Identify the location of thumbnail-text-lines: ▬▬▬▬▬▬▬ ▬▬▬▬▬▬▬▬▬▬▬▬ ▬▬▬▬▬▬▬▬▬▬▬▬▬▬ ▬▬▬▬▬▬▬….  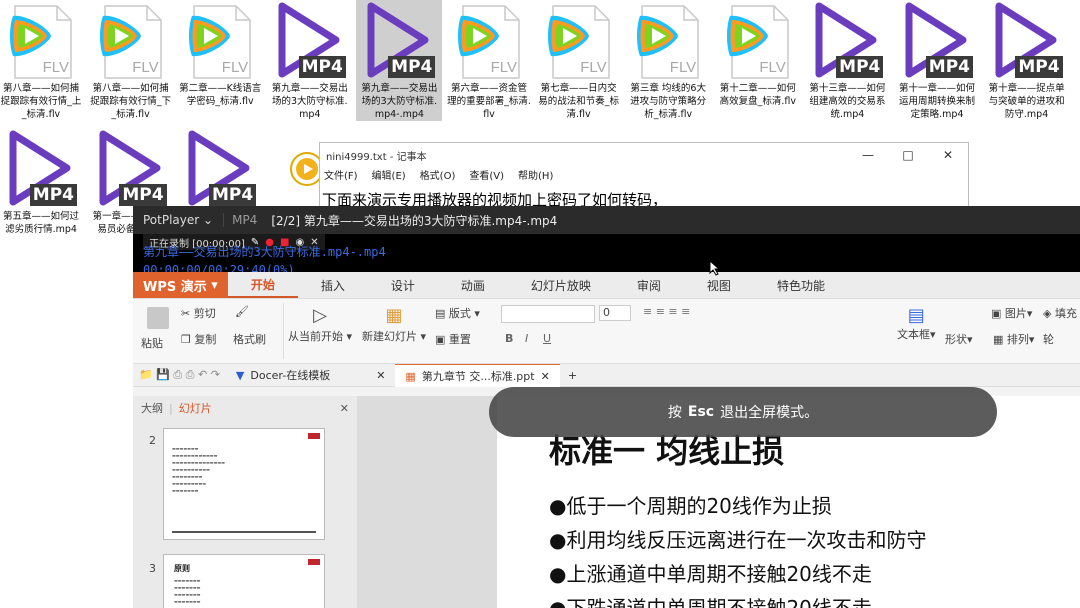
(198, 469).